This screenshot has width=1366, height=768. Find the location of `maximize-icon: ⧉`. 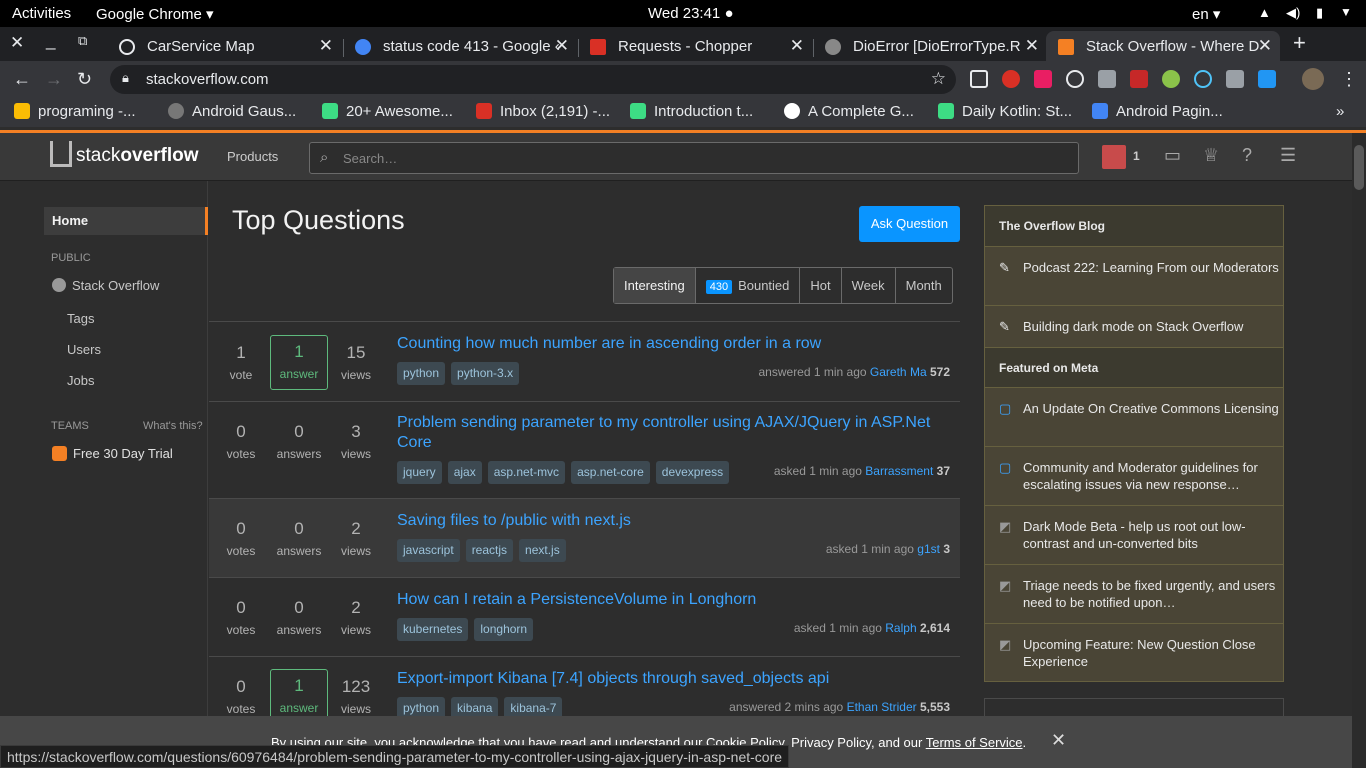

maximize-icon: ⧉ is located at coordinates (82, 41).